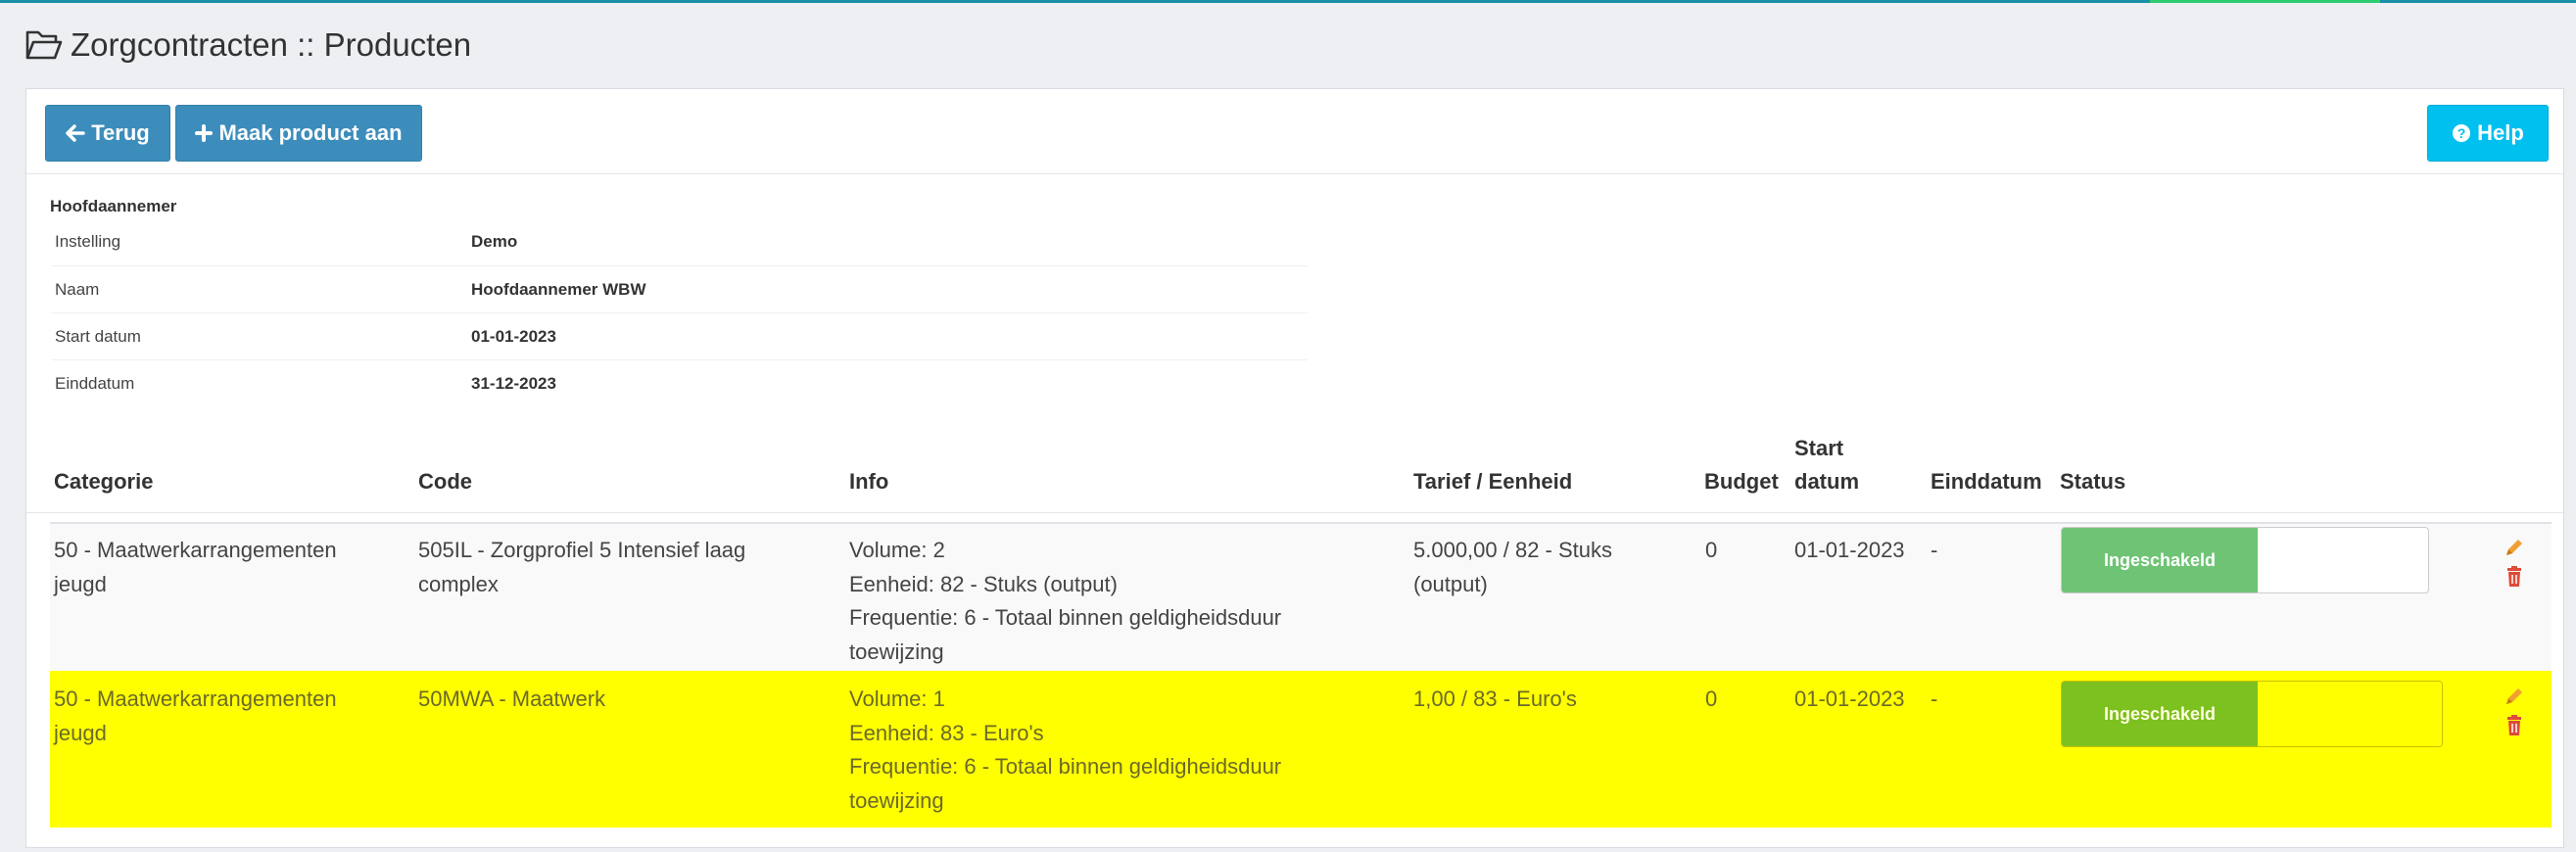 This screenshot has height=852, width=2576. I want to click on column-header-categorie: Categorie, so click(104, 481).